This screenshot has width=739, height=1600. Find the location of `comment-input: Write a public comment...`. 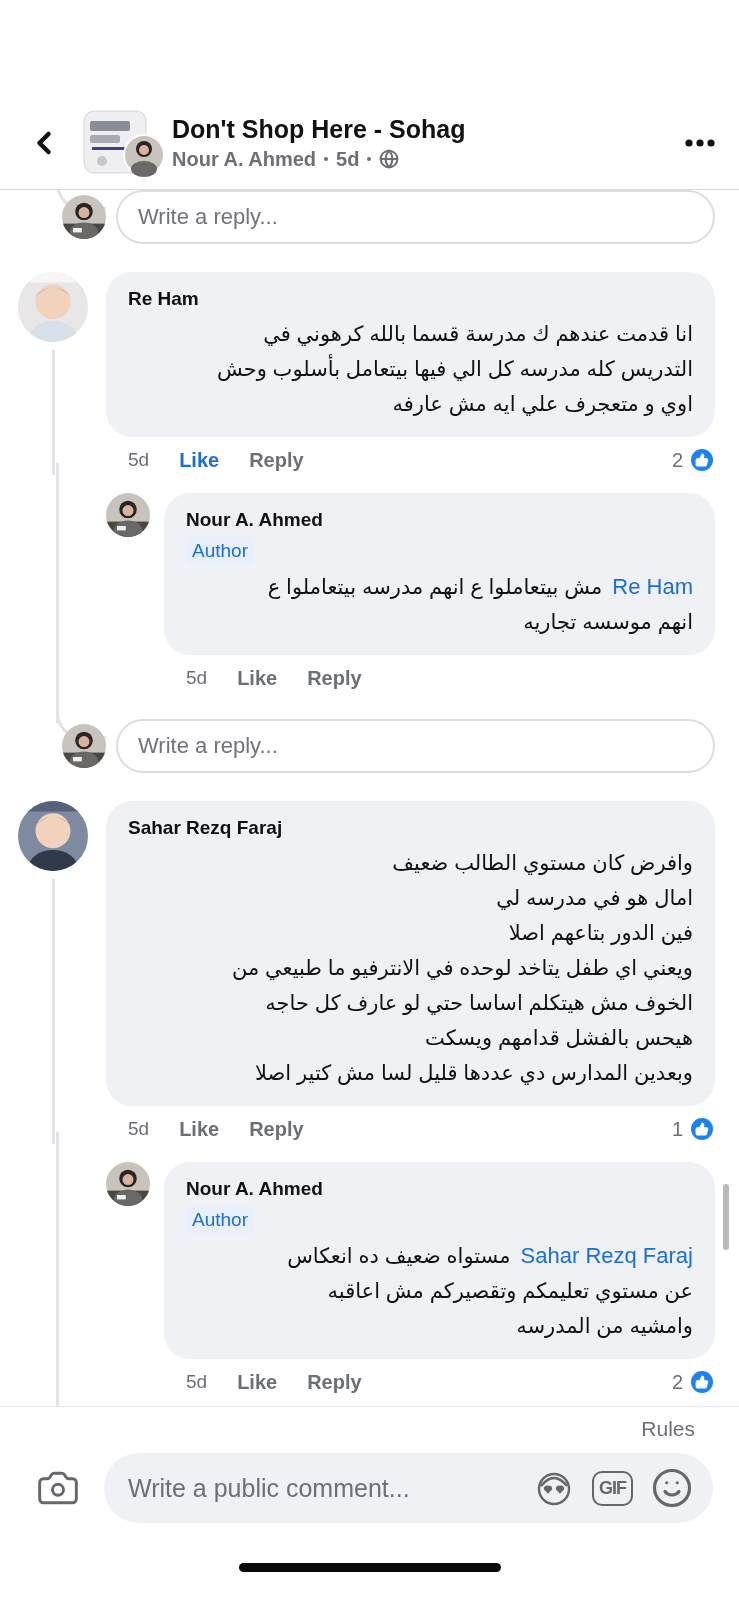

comment-input: Write a public comment... is located at coordinates (321, 1488).